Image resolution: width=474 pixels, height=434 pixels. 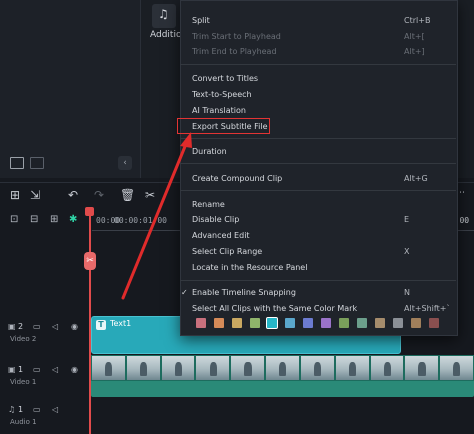 I want to click on grid-icon: ⊞, so click(x=15, y=195).